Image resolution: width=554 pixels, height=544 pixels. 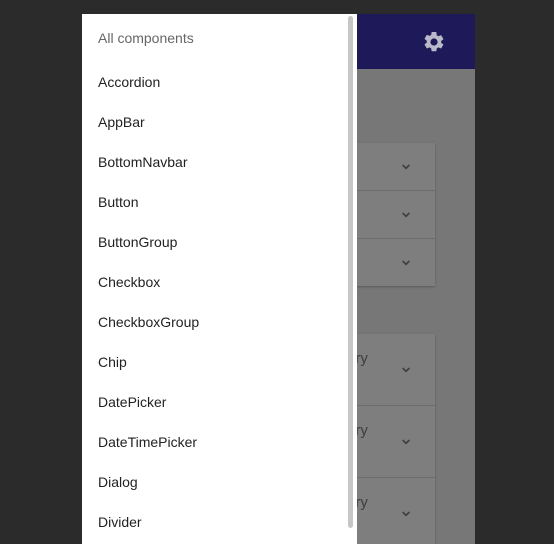 I want to click on drawer-item-checkboxgroup: CheckboxGroup, so click(x=215, y=322).